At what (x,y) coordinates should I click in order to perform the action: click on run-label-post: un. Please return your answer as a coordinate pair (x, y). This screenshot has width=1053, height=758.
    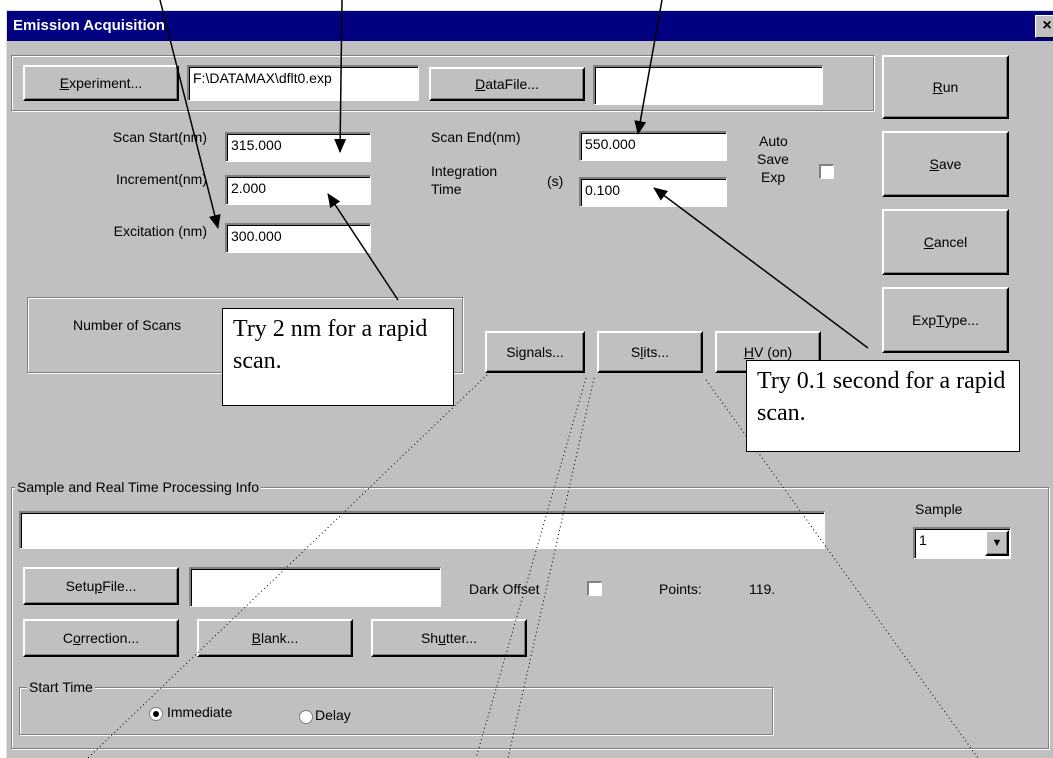
    Looking at the image, I should click on (950, 87).